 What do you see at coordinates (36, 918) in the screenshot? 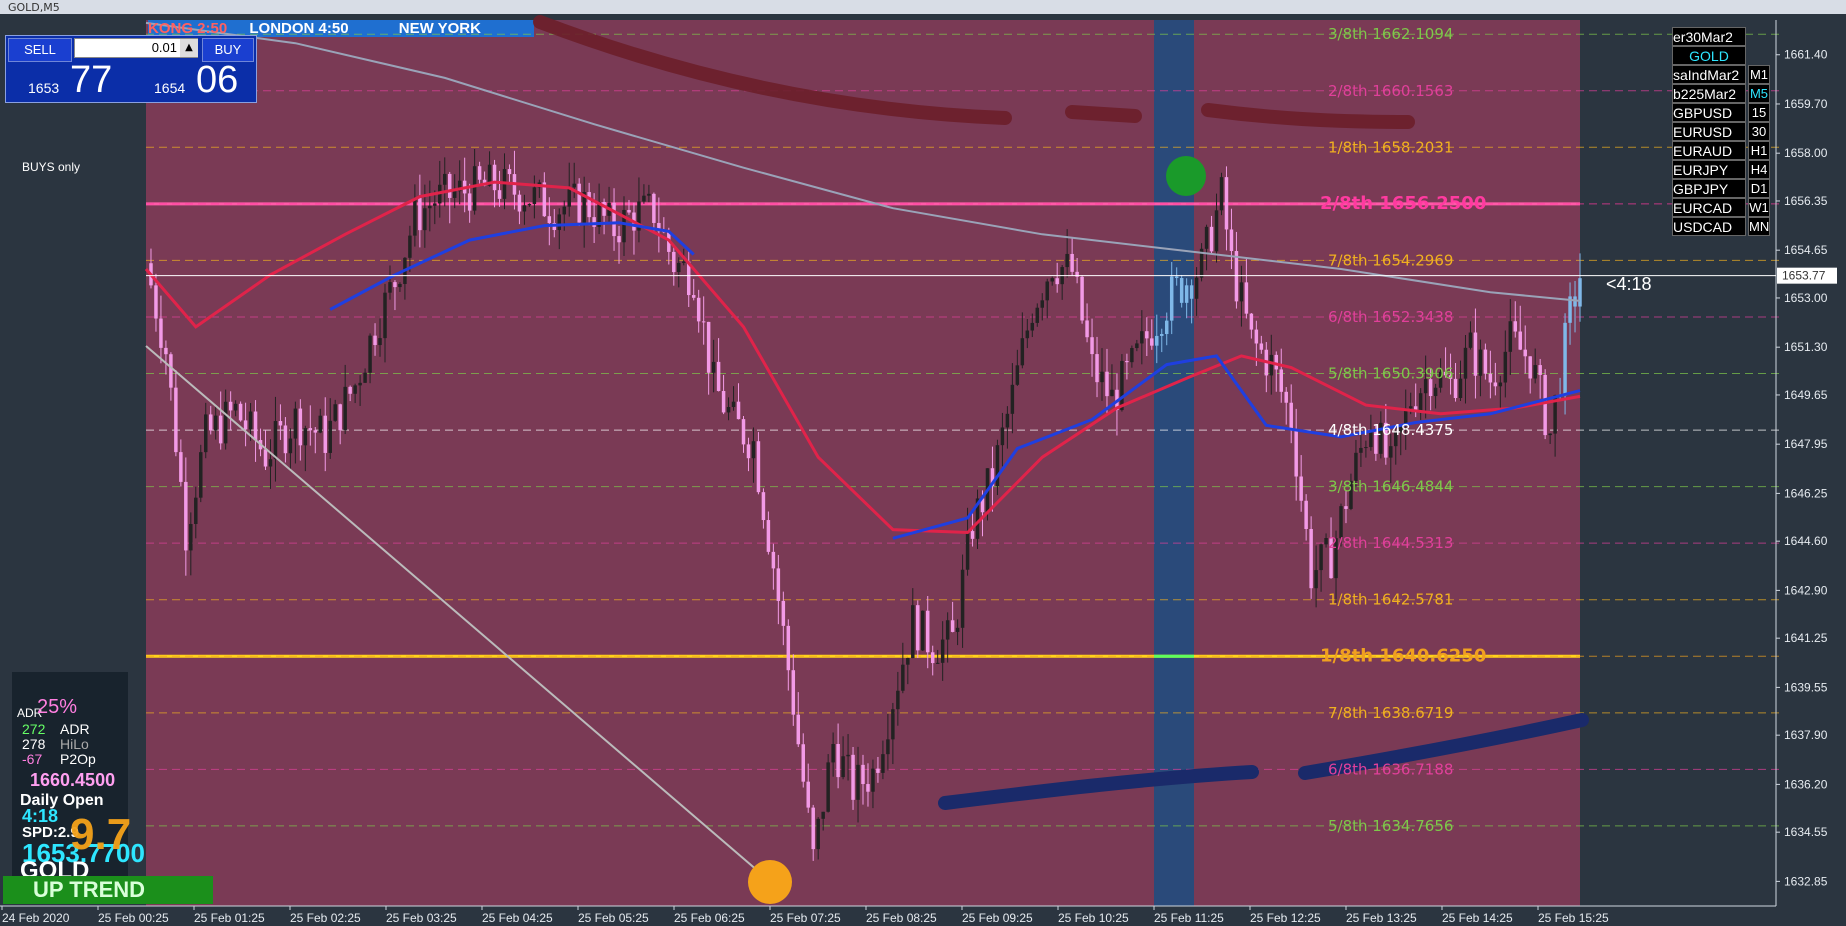
I see `time-tick-label: 24 Feb 2020` at bounding box center [36, 918].